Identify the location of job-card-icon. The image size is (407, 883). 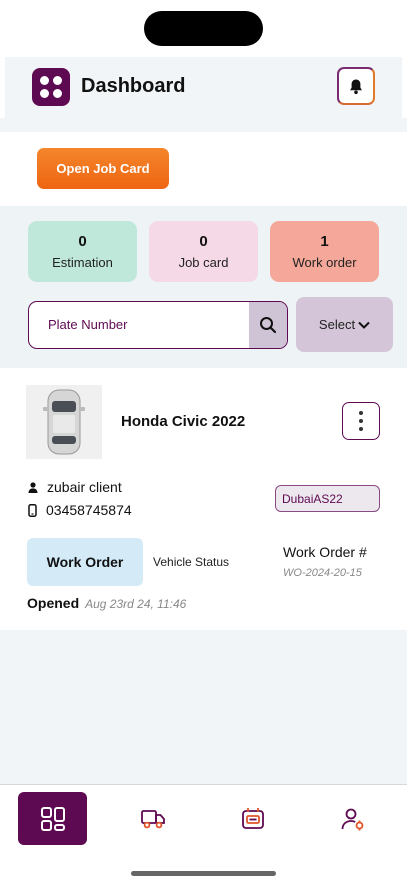
(252, 818).